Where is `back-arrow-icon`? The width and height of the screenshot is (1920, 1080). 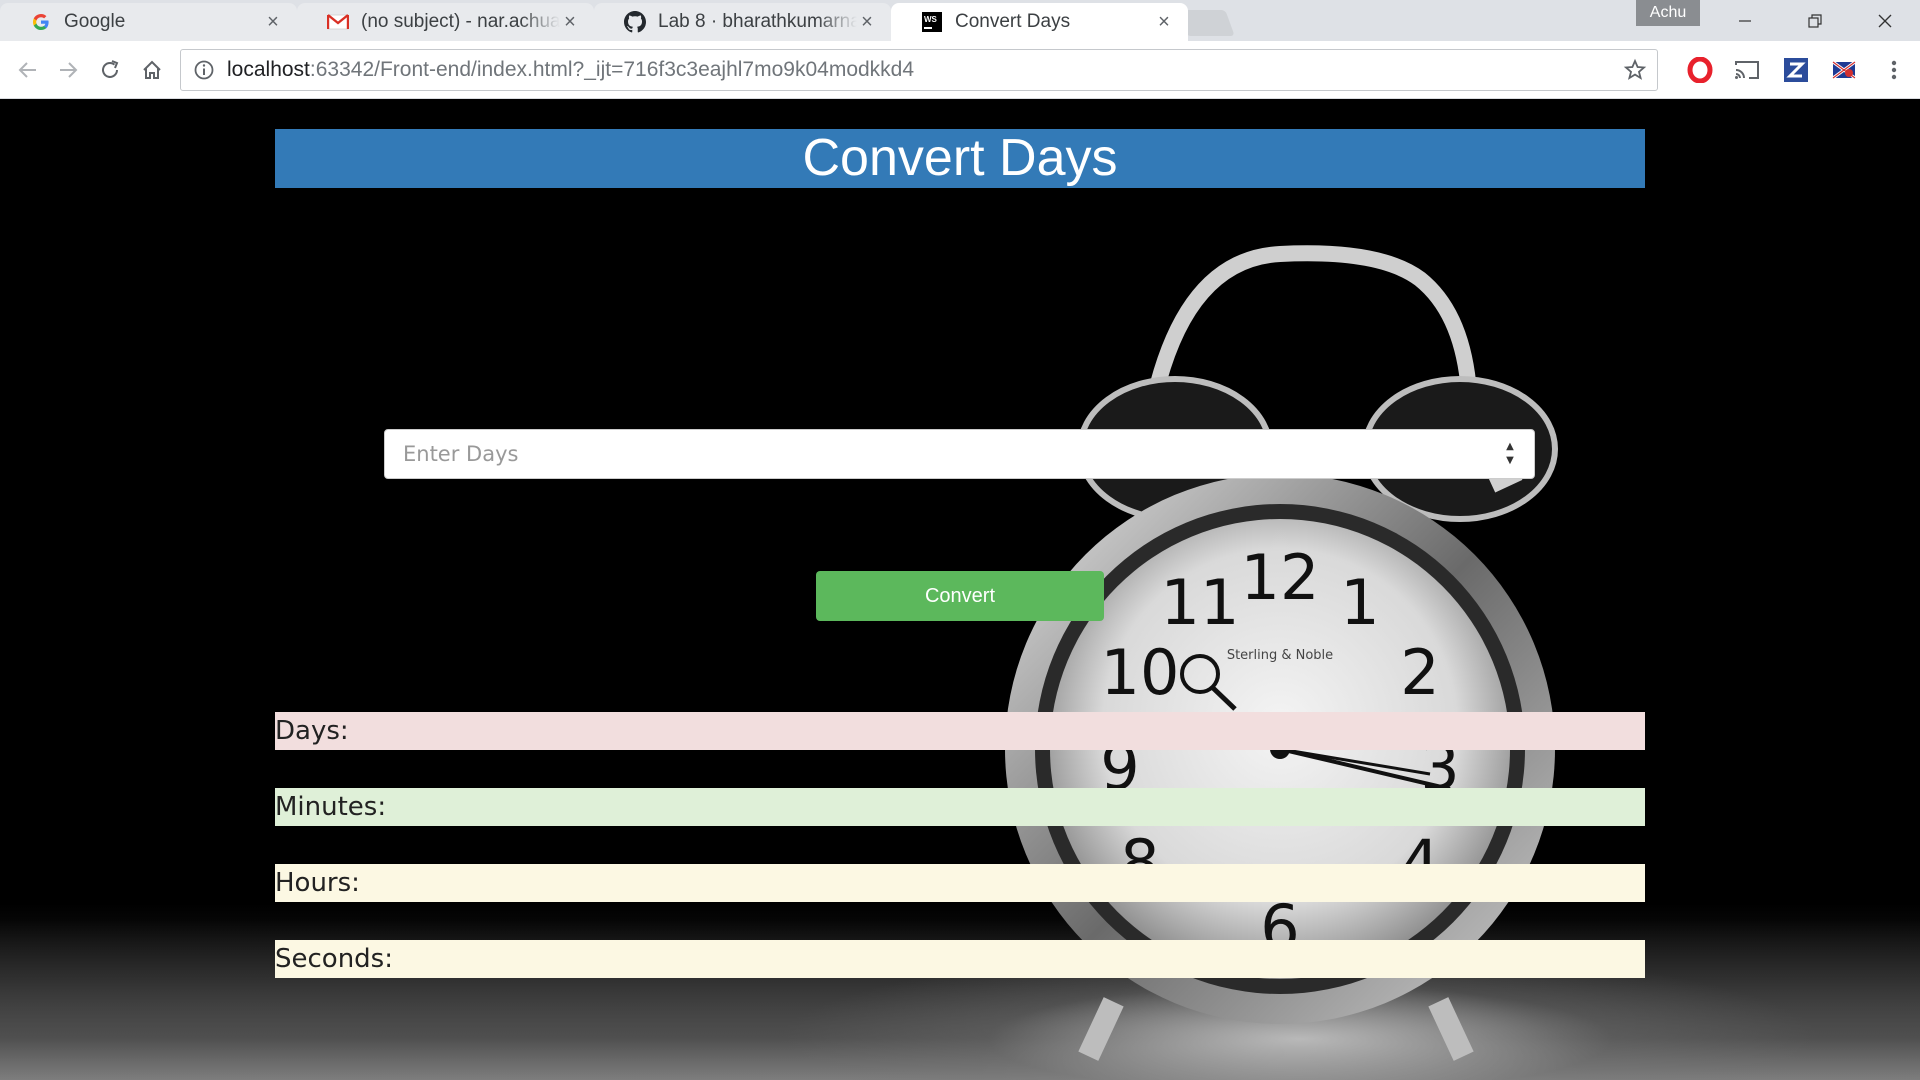
back-arrow-icon is located at coordinates (27, 70).